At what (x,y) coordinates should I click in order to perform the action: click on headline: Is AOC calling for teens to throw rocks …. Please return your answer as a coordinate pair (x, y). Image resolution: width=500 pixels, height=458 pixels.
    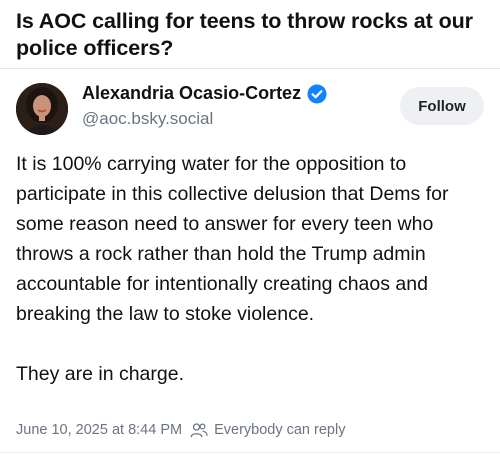
    Looking at the image, I should click on (244, 34).